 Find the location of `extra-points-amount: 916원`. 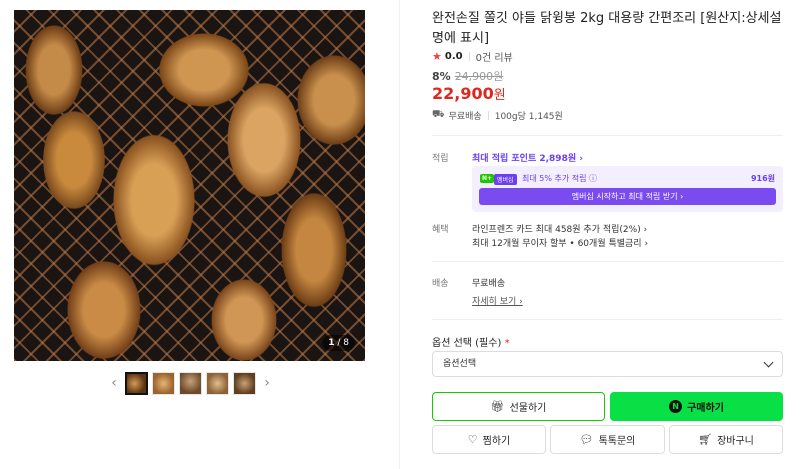

extra-points-amount: 916원 is located at coordinates (762, 178).